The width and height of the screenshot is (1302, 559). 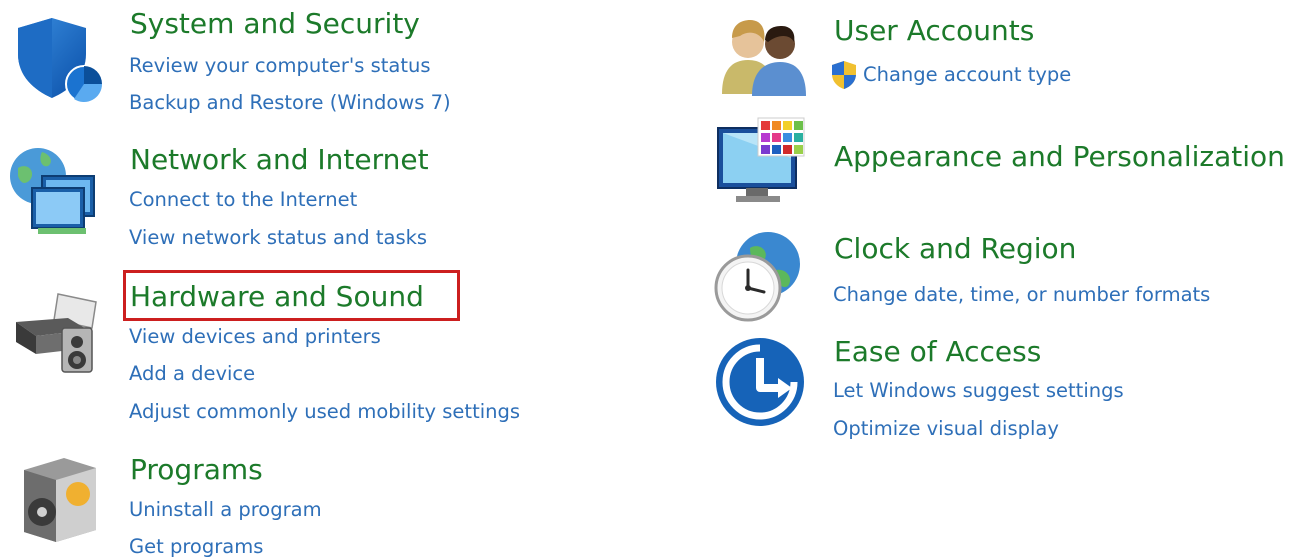 I want to click on programs-disc-icon, so click(x=60, y=500).